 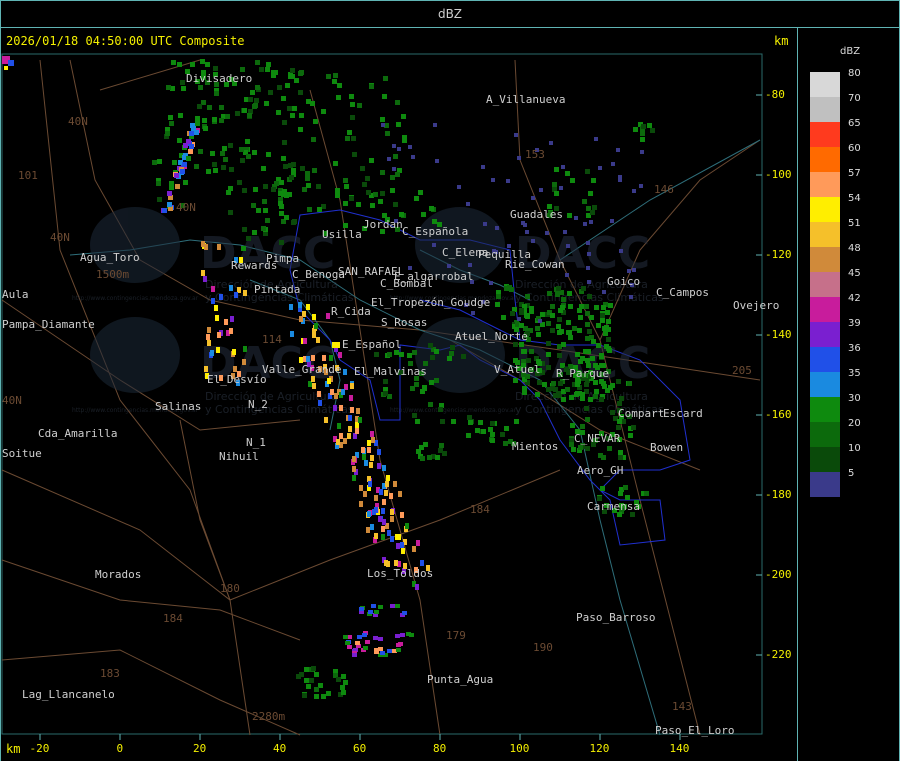 I want to click on route-number-label: 179, so click(x=456, y=635).